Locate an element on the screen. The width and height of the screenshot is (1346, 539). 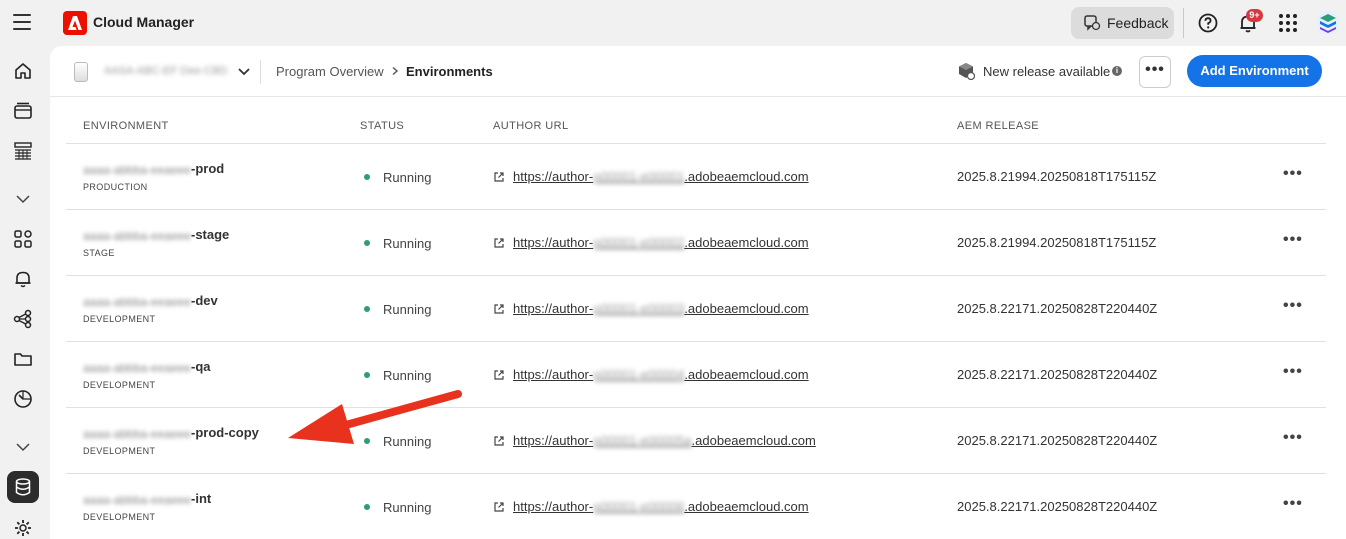
help-icon is located at coordinates (1208, 23).